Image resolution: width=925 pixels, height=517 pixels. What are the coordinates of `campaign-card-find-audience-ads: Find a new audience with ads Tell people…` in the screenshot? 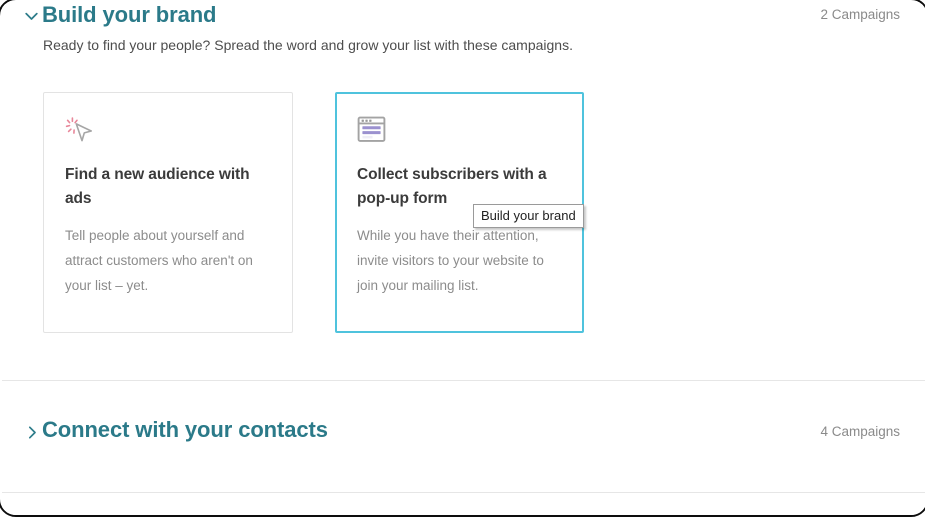 It's located at (168, 212).